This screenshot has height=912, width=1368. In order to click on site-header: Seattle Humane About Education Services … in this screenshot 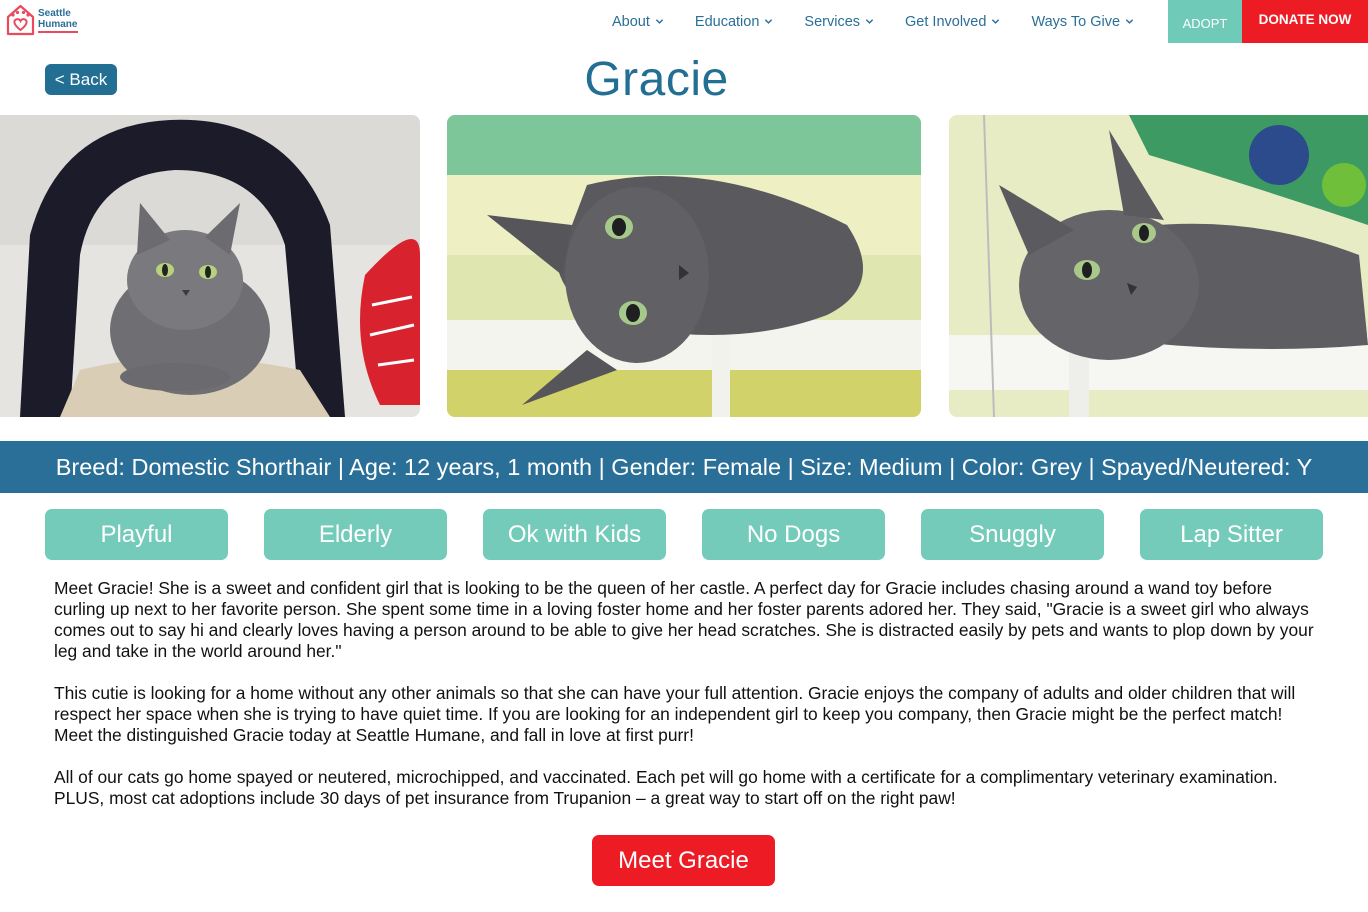, I will do `click(684, 21)`.